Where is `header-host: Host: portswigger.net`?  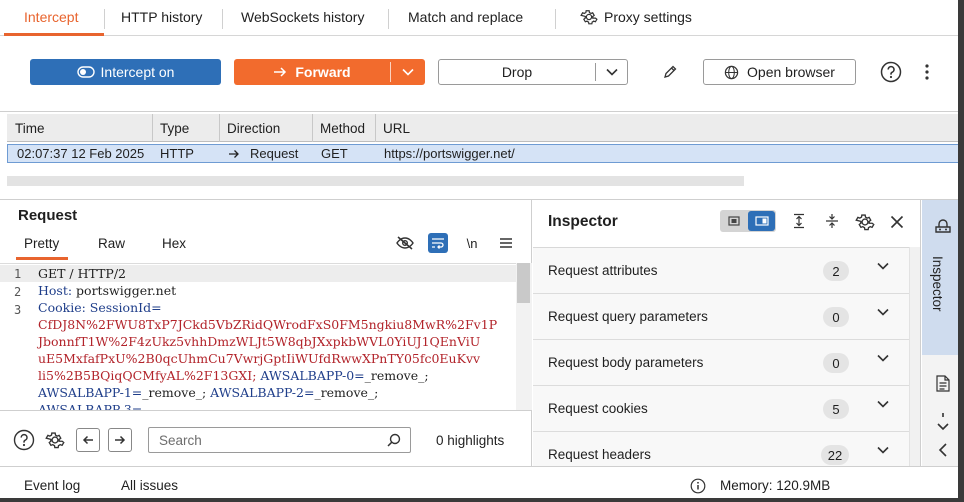 header-host: Host: portswigger.net is located at coordinates (107, 290).